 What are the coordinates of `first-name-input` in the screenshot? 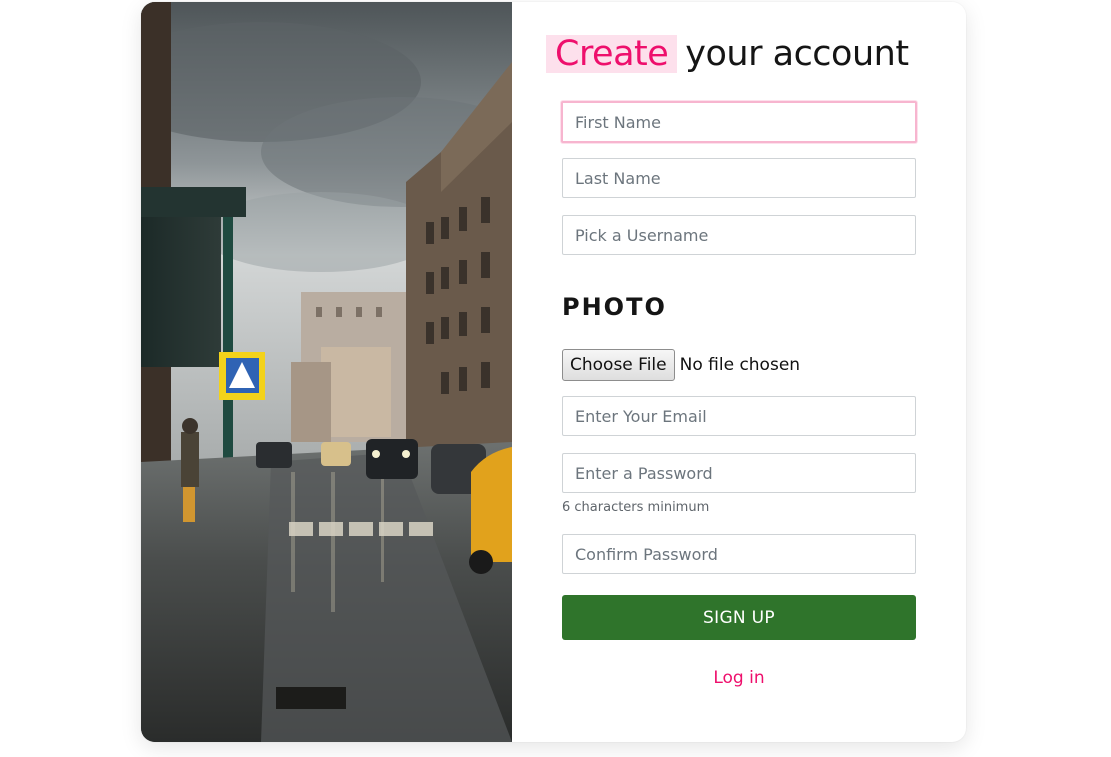 It's located at (739, 122).